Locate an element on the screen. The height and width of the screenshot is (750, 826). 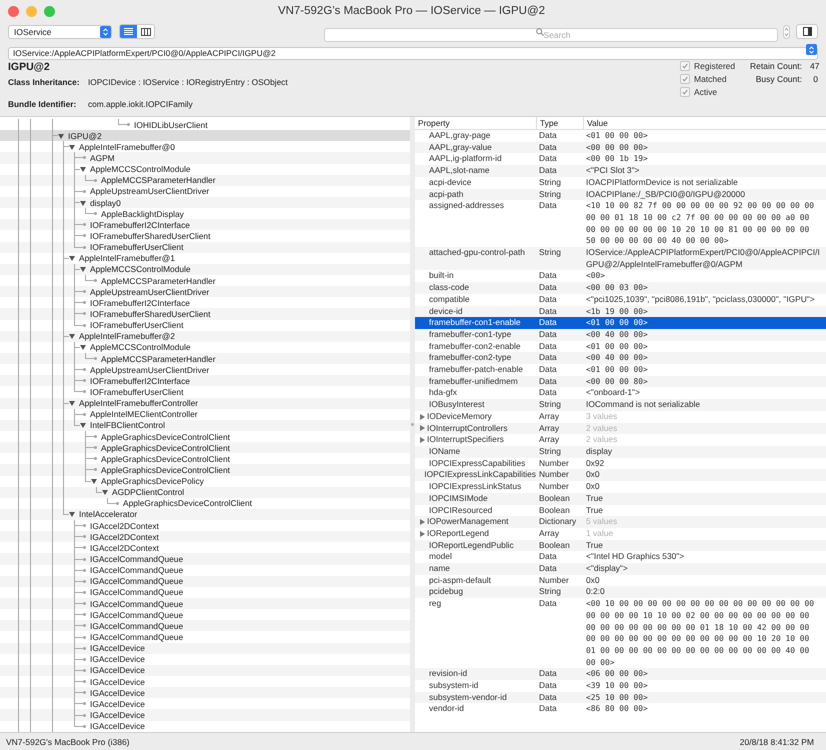
tree-item: AppleBacklightDisplay is located at coordinates (205, 214).